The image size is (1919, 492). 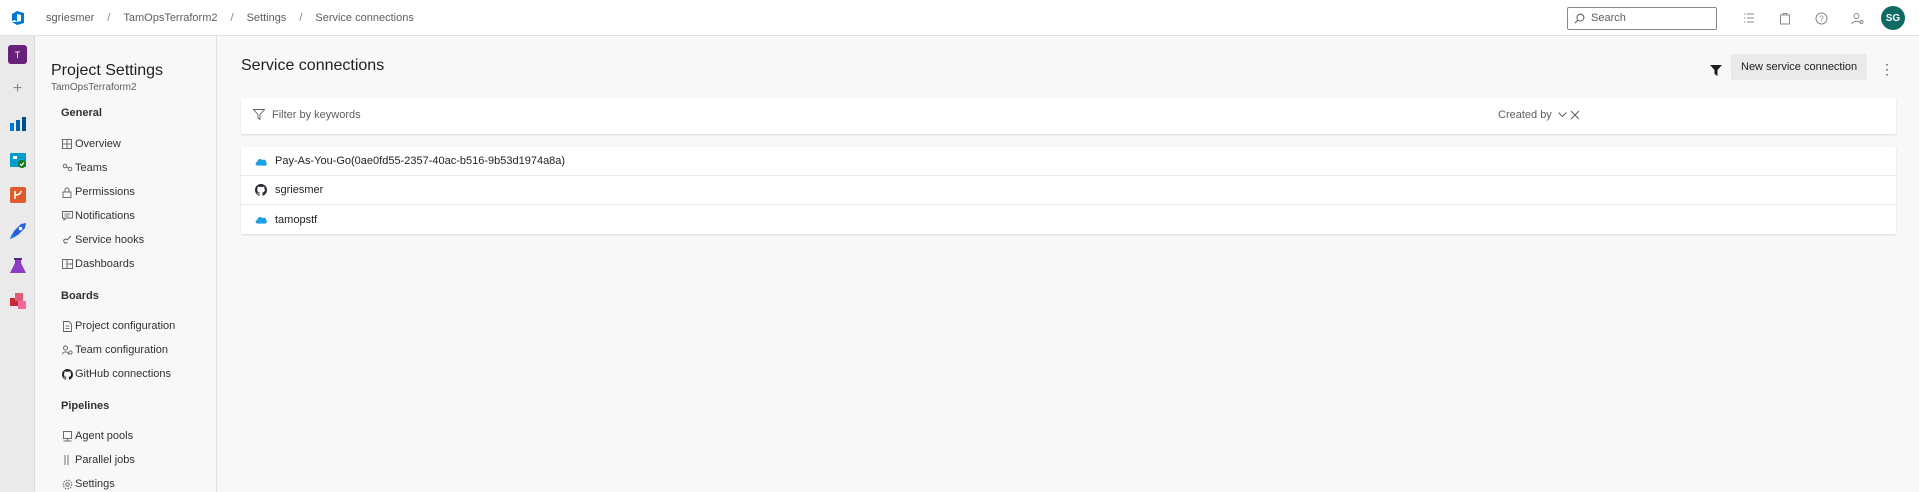 I want to click on nav-project-name: TamOpsTerraform2, so click(x=94, y=87).